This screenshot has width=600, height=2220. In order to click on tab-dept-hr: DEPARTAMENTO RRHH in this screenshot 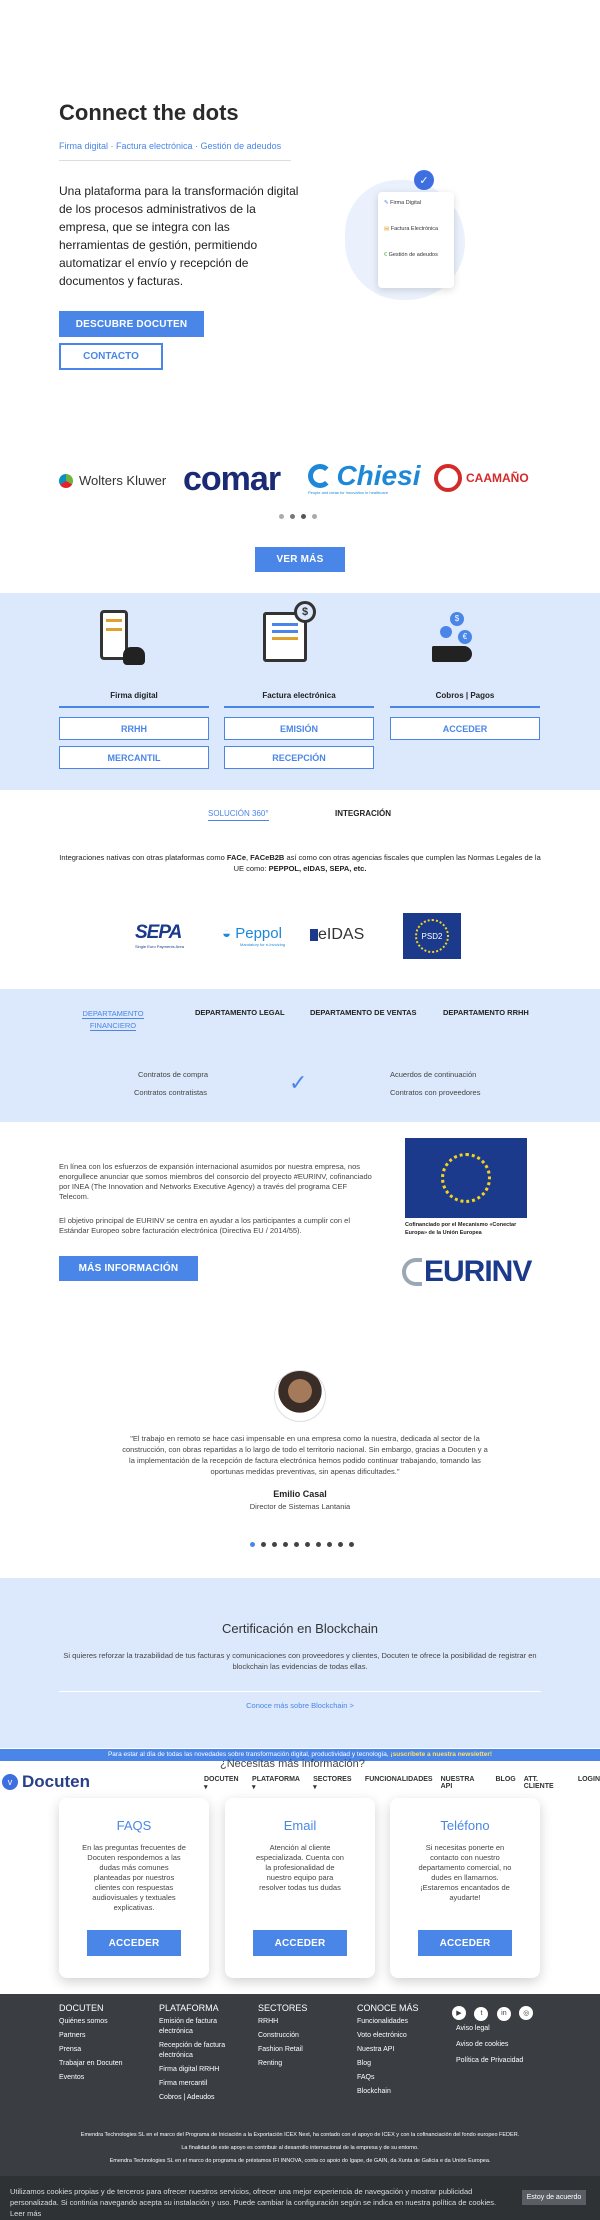, I will do `click(486, 1012)`.